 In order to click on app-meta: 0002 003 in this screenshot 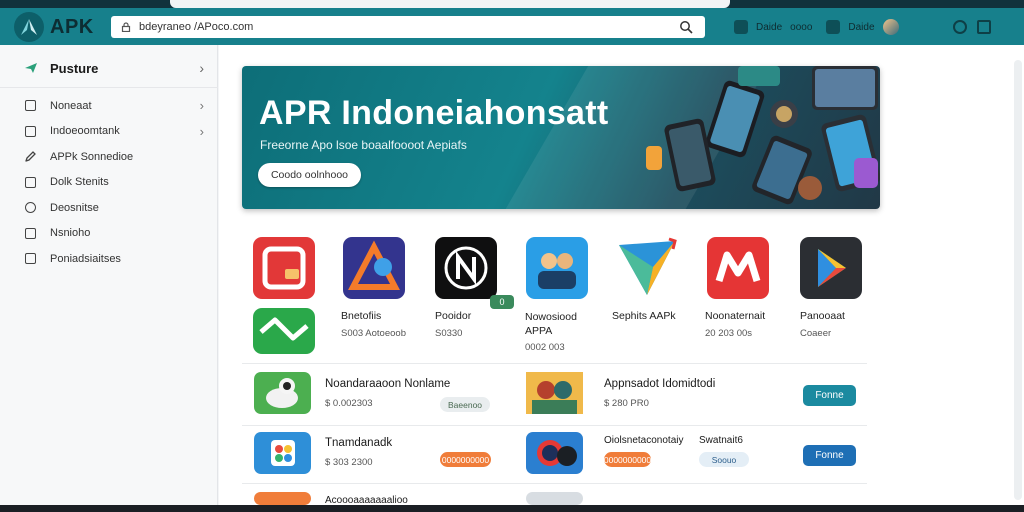, I will do `click(545, 347)`.